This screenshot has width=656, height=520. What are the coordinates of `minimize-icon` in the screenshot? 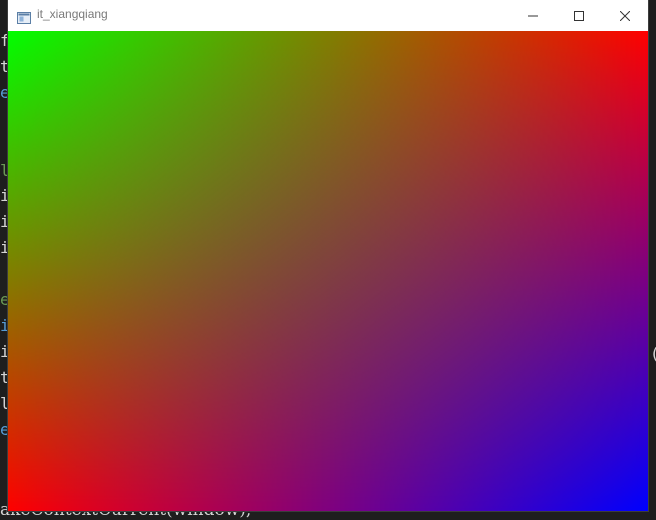 It's located at (533, 15).